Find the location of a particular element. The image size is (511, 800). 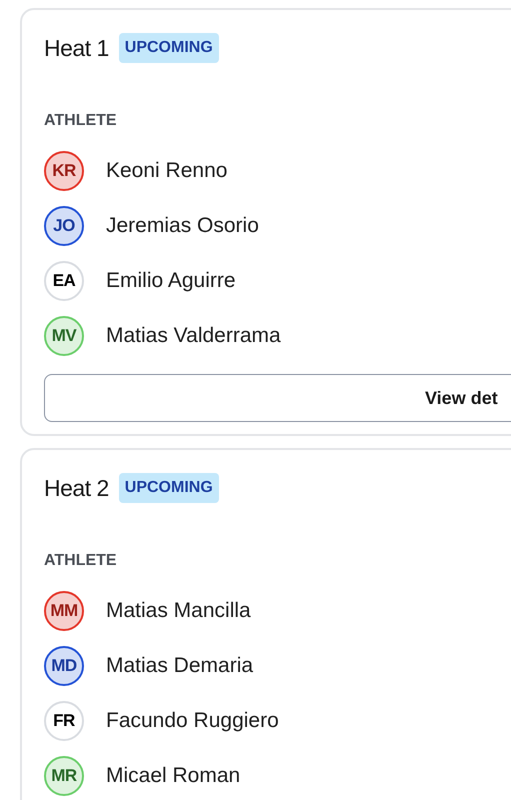

heat-title: Heat 1 is located at coordinates (76, 48).